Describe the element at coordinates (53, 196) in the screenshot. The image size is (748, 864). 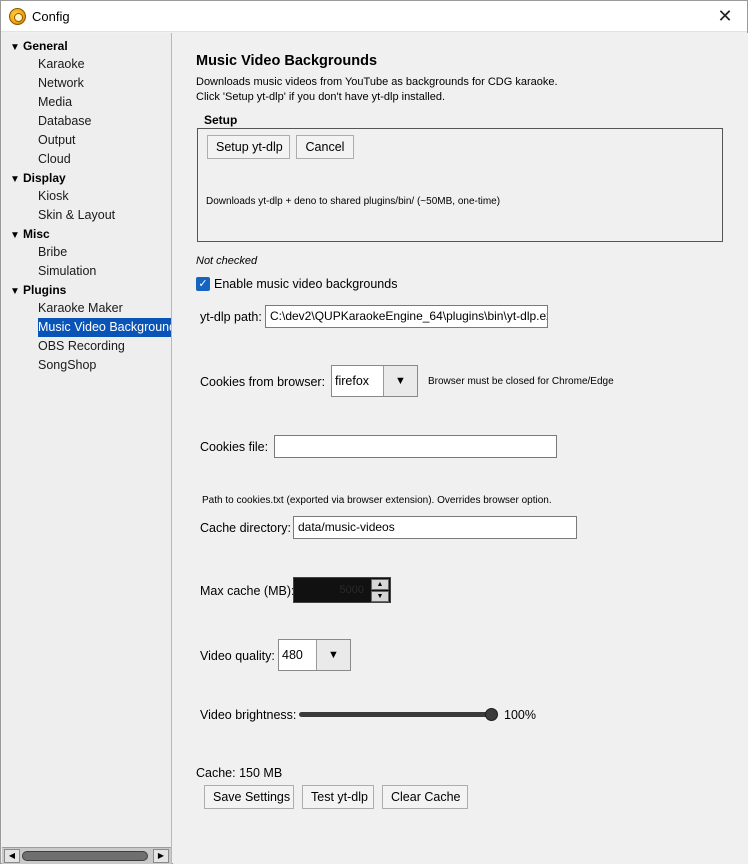
I see `tree-item-kiosk: Kiosk` at that location.